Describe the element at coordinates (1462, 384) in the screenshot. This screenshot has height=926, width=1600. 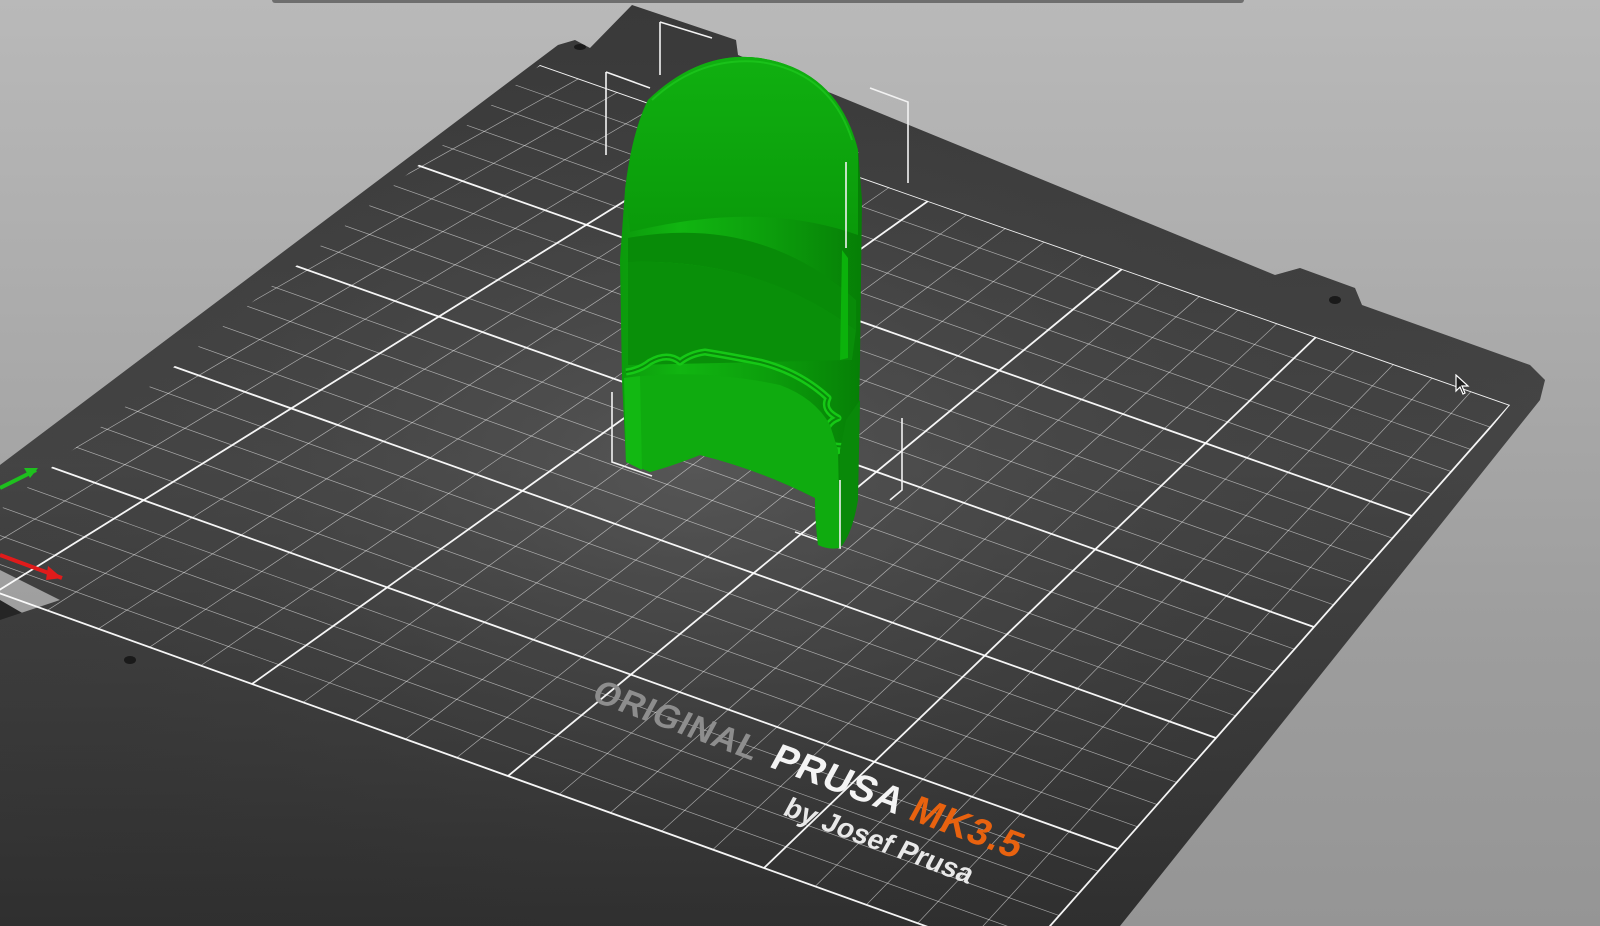
I see `mouse-pointer-icon` at that location.